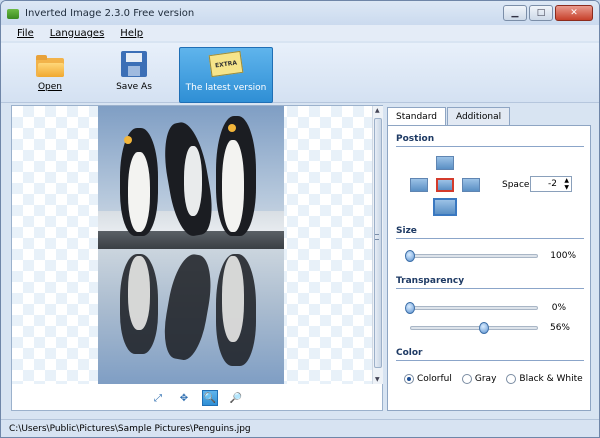 The image size is (600, 438). I want to click on black-white-label: Black & White, so click(551, 379).